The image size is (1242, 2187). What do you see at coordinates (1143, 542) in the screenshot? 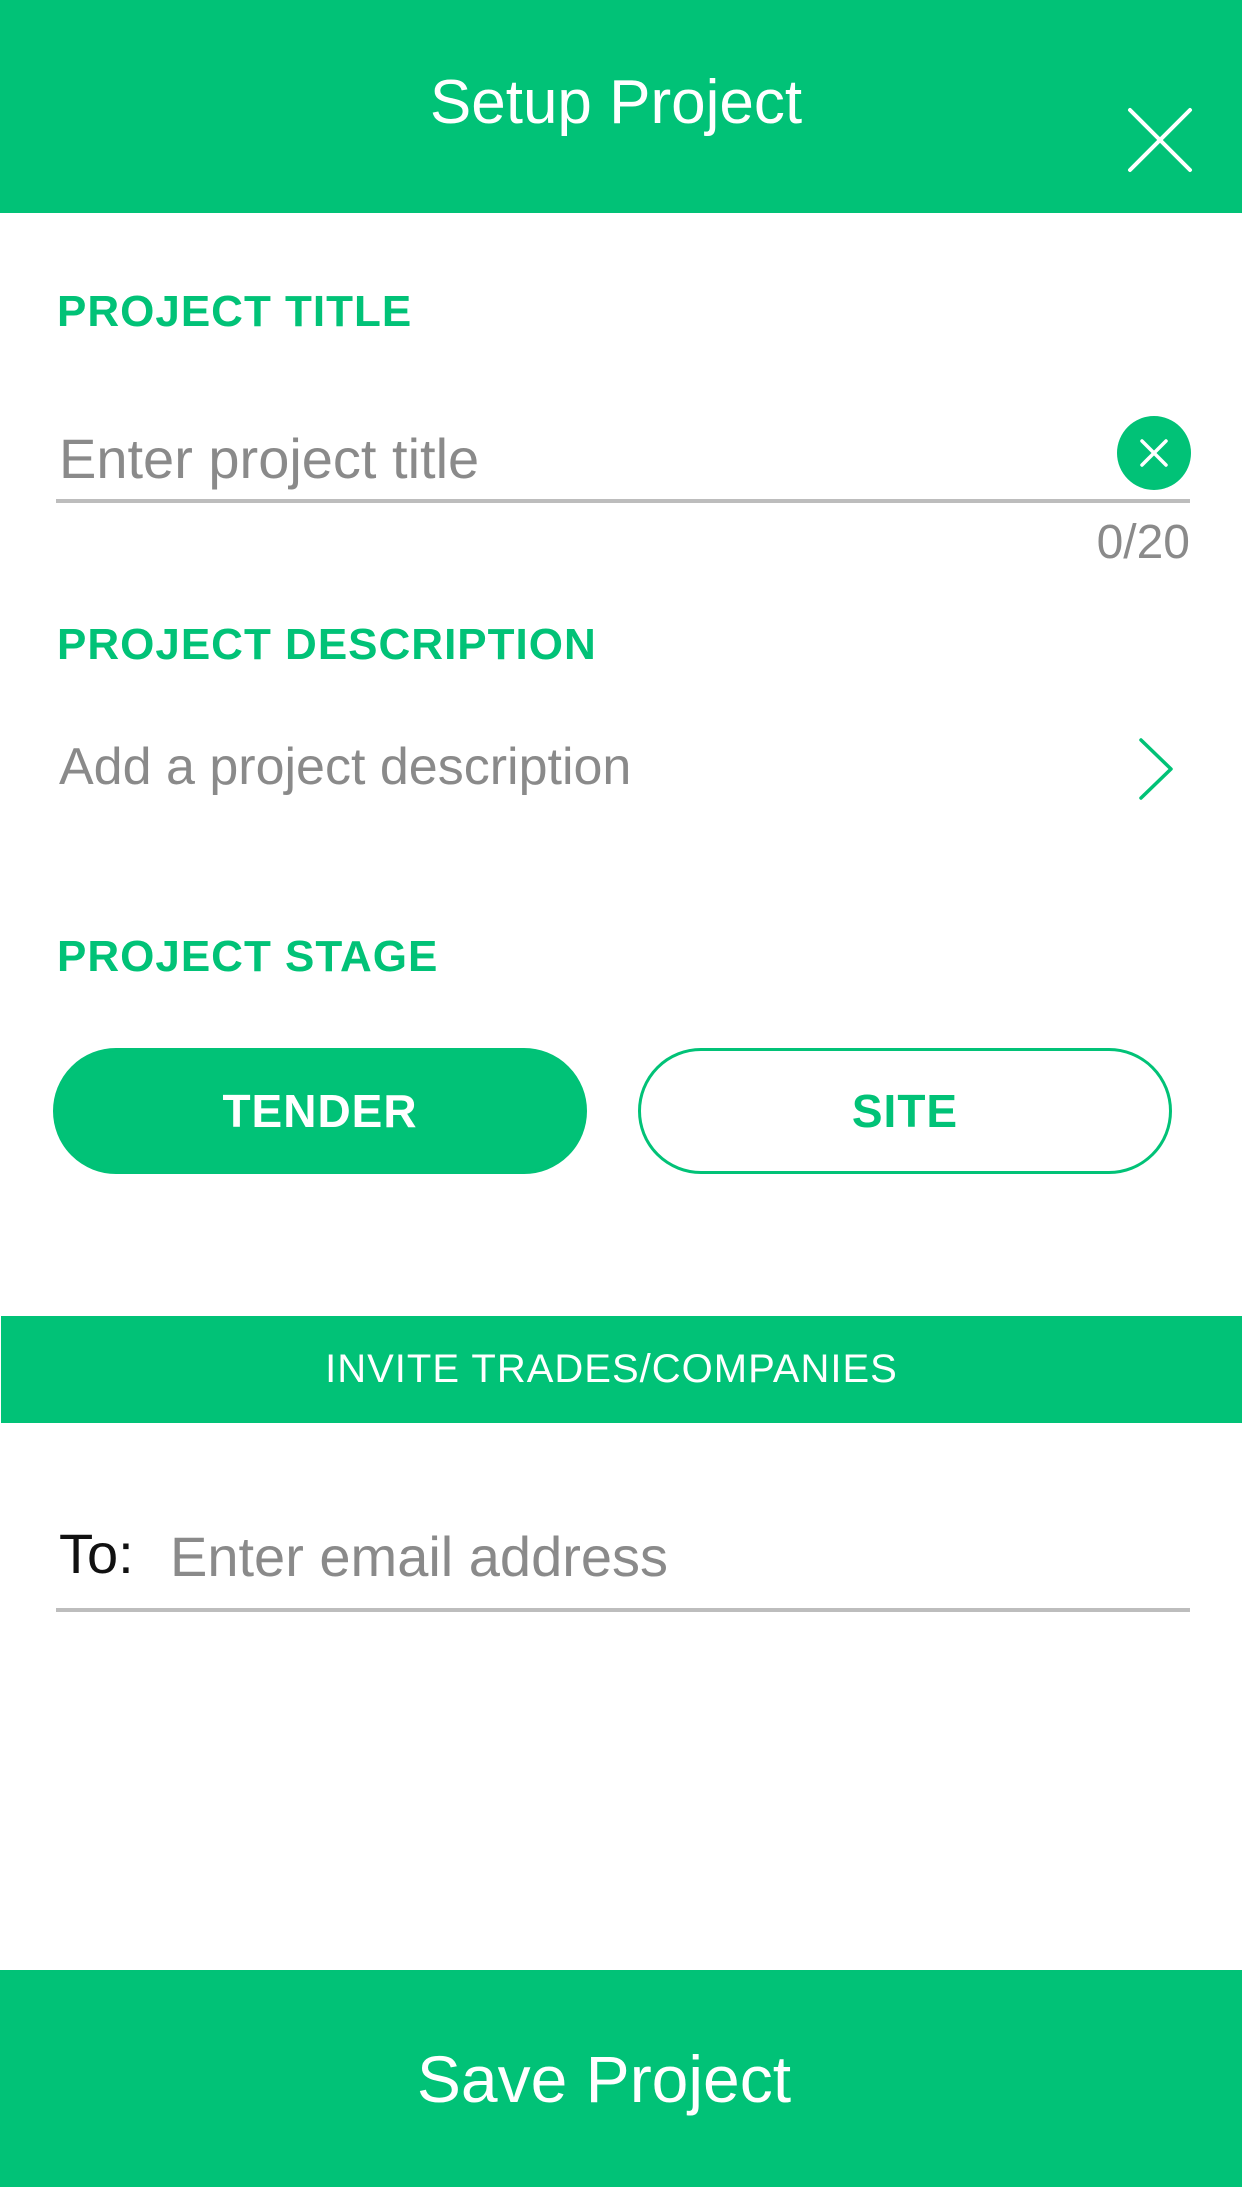
I see `title-char-counter: 0/20` at bounding box center [1143, 542].